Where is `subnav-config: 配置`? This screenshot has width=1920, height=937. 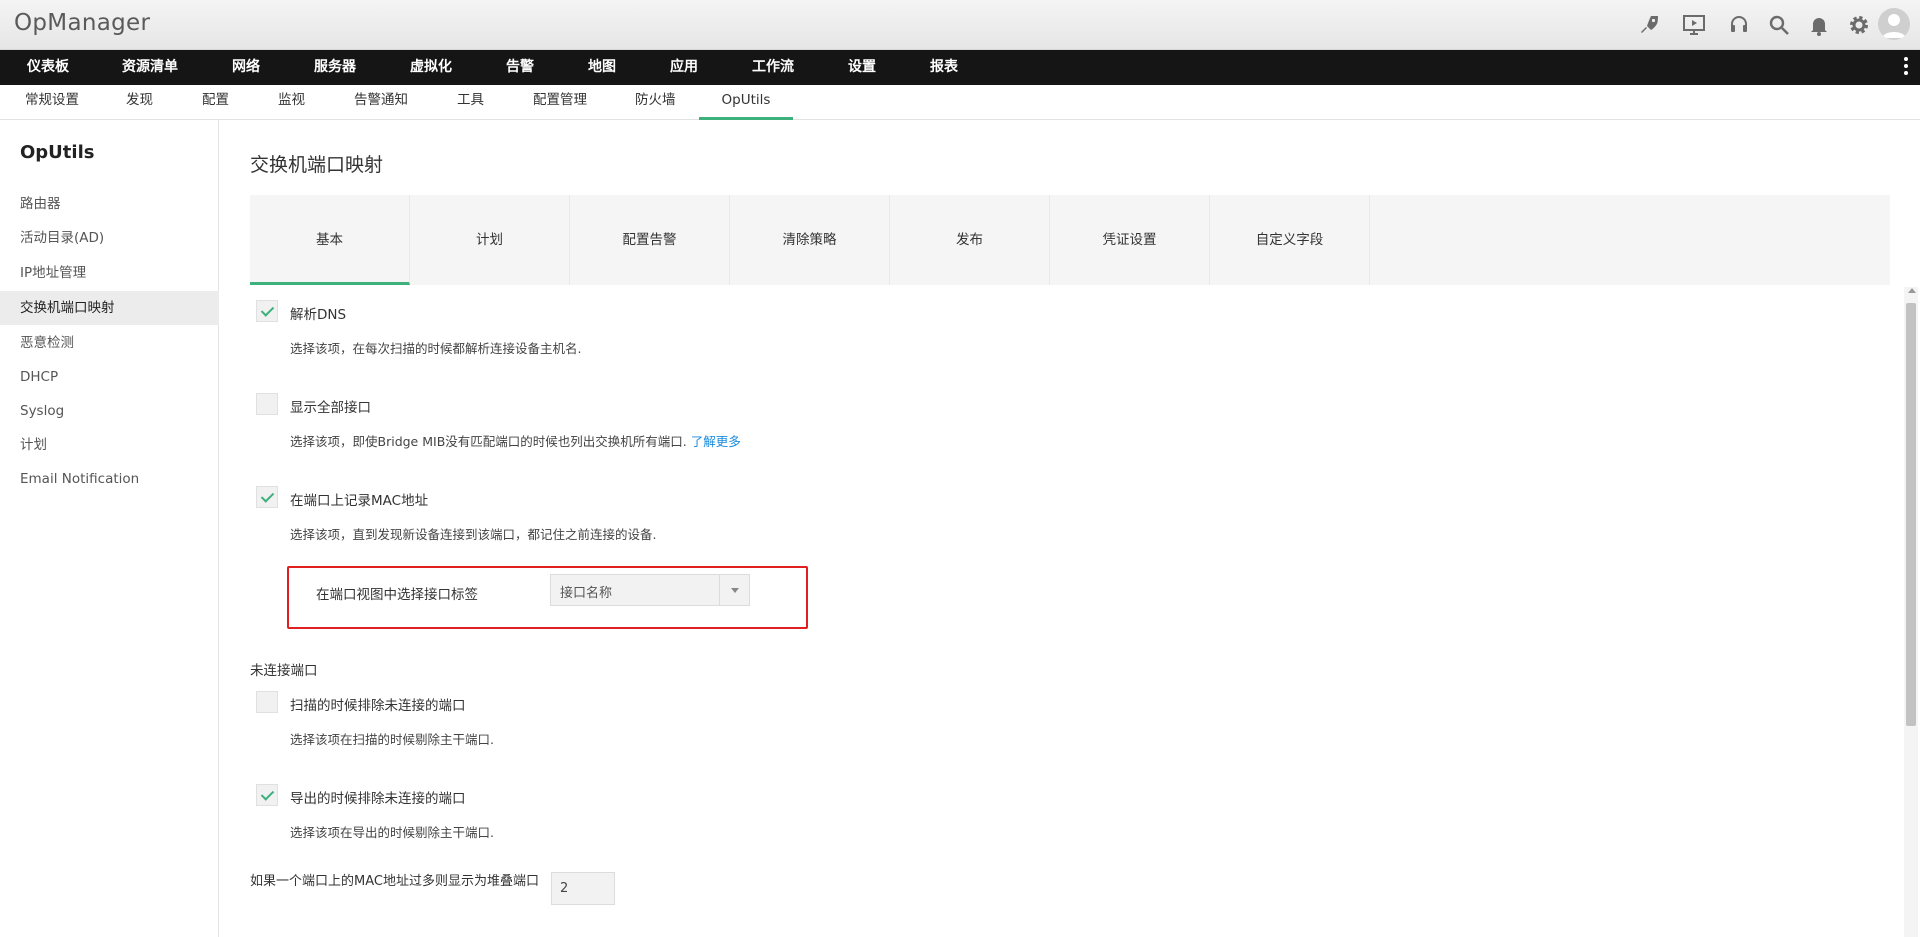
subnav-config: 配置 is located at coordinates (215, 102).